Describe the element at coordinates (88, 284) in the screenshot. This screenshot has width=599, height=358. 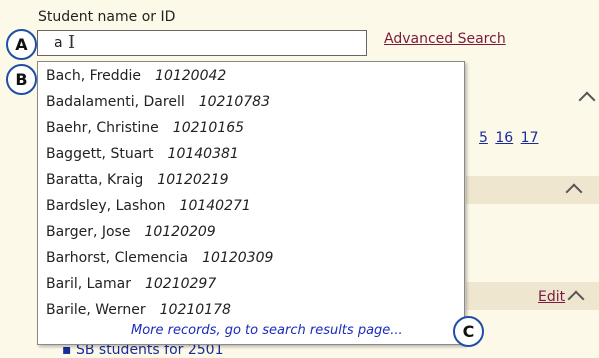
I see `result-name: Baril, Lamar` at that location.